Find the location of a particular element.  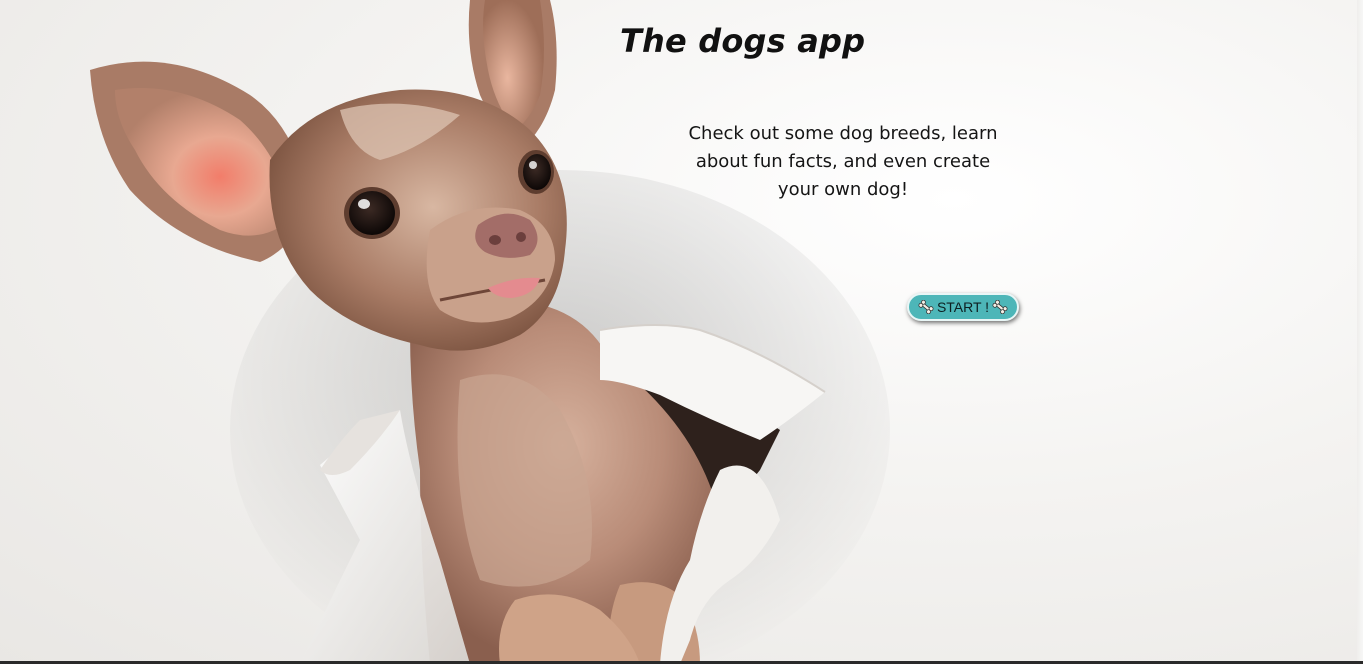

start-button-label: START ! is located at coordinates (963, 307).